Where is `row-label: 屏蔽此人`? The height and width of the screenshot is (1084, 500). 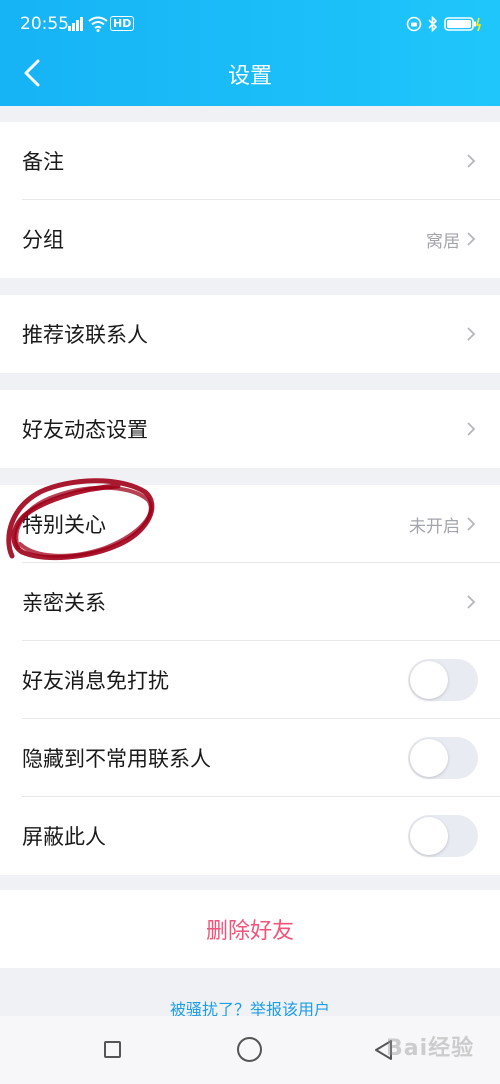
row-label: 屏蔽此人 is located at coordinates (64, 837).